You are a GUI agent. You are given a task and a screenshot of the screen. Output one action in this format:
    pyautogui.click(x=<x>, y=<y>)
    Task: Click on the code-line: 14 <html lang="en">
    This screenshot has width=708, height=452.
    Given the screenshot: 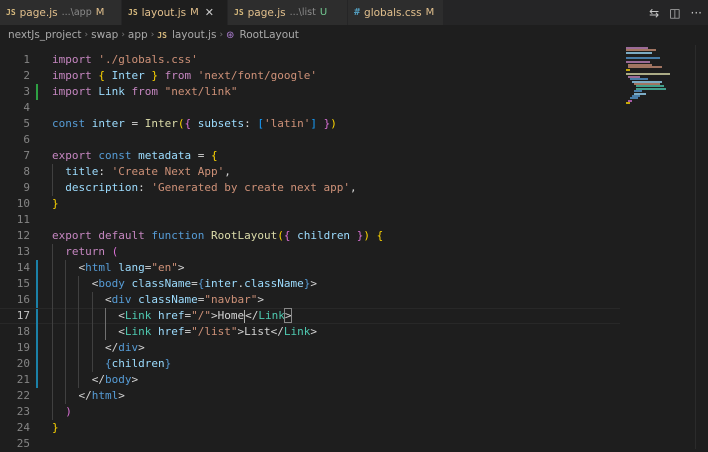 What is the action you would take?
    pyautogui.click(x=310, y=268)
    